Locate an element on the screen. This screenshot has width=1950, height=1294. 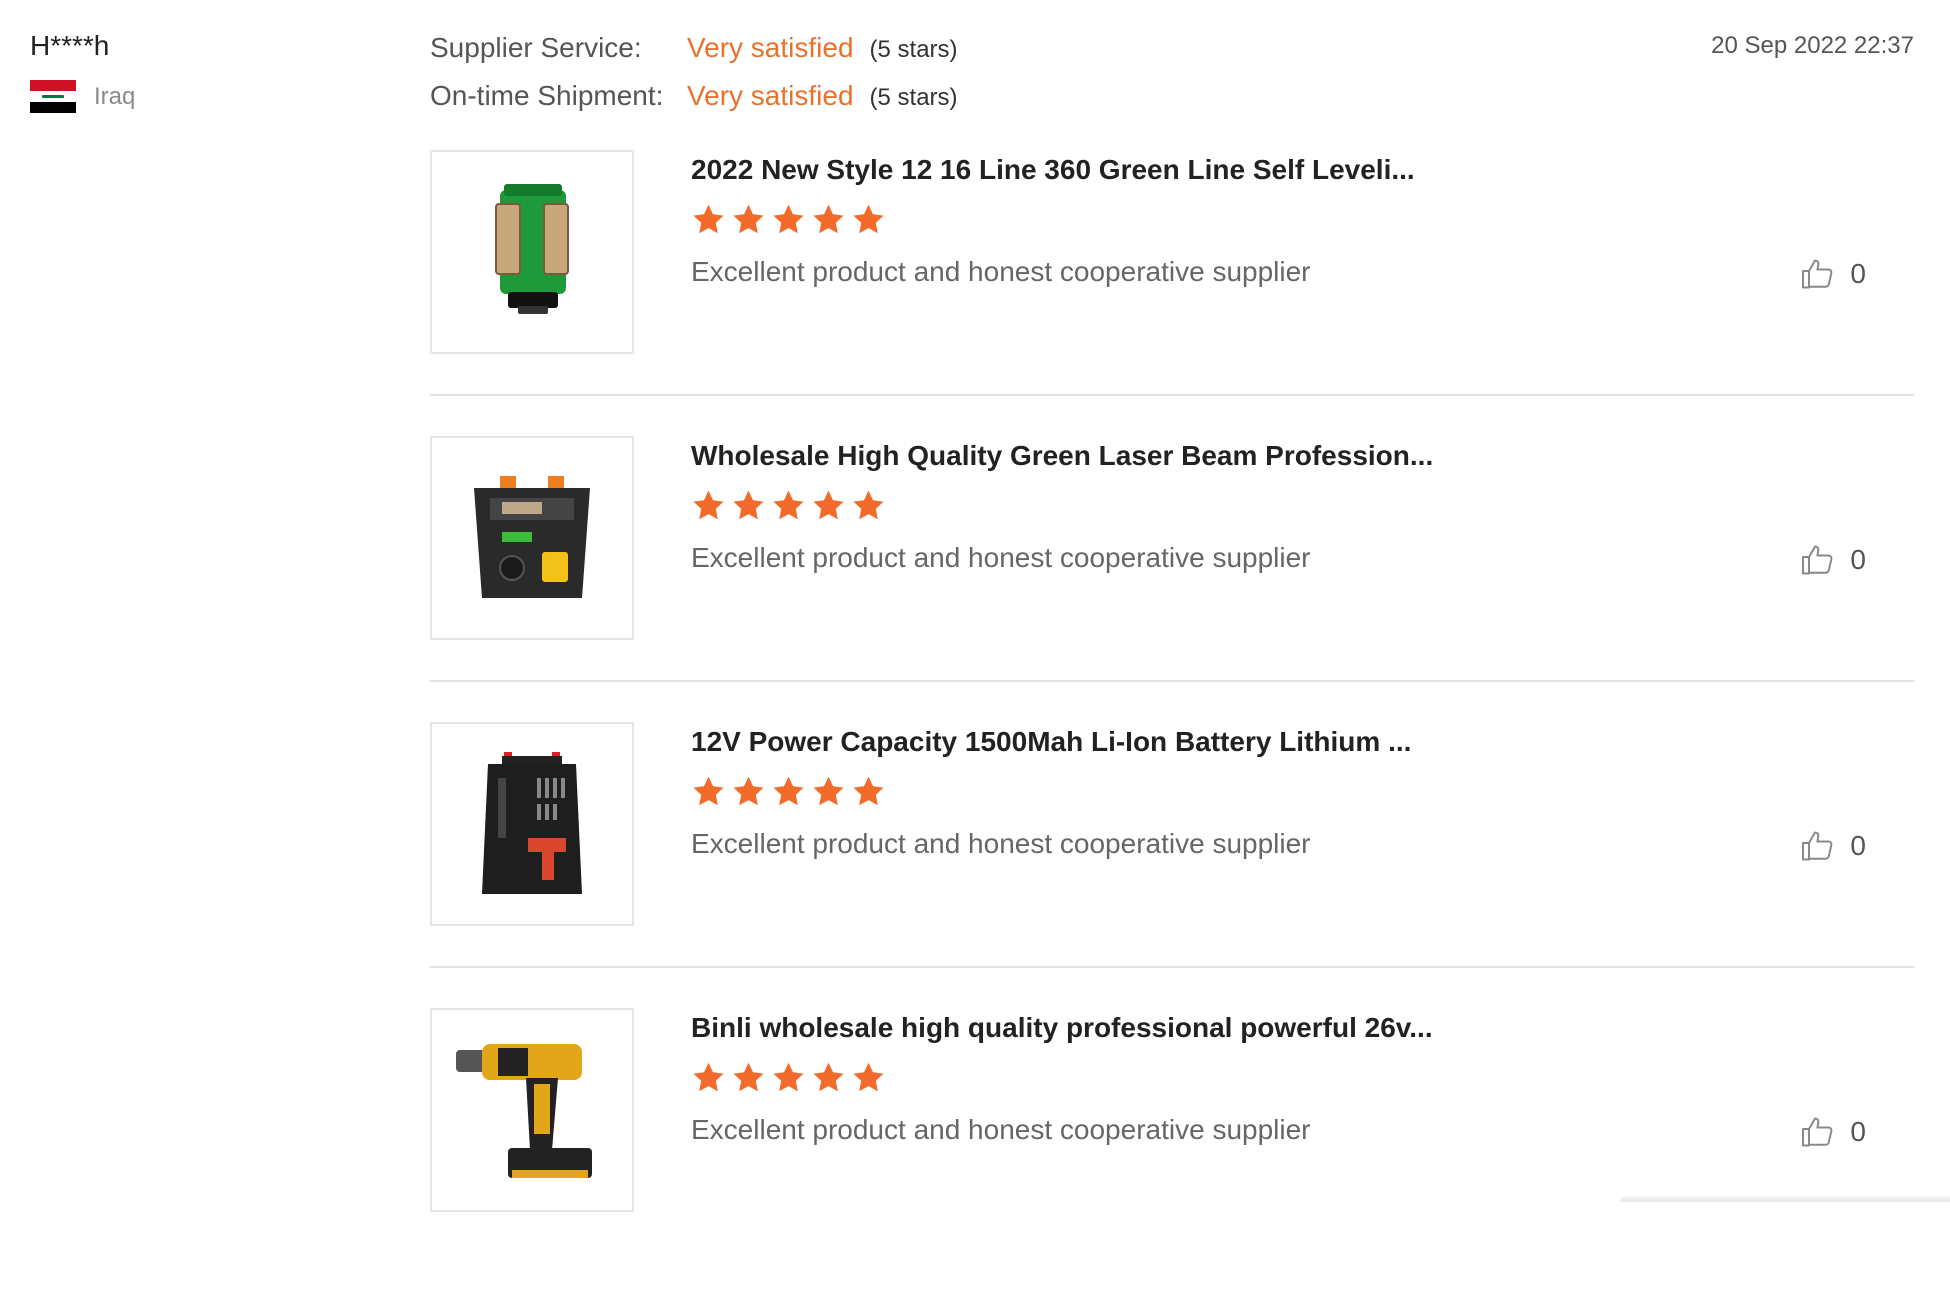
review-date: 20 Sep 2022 22:37 is located at coordinates (1812, 45).